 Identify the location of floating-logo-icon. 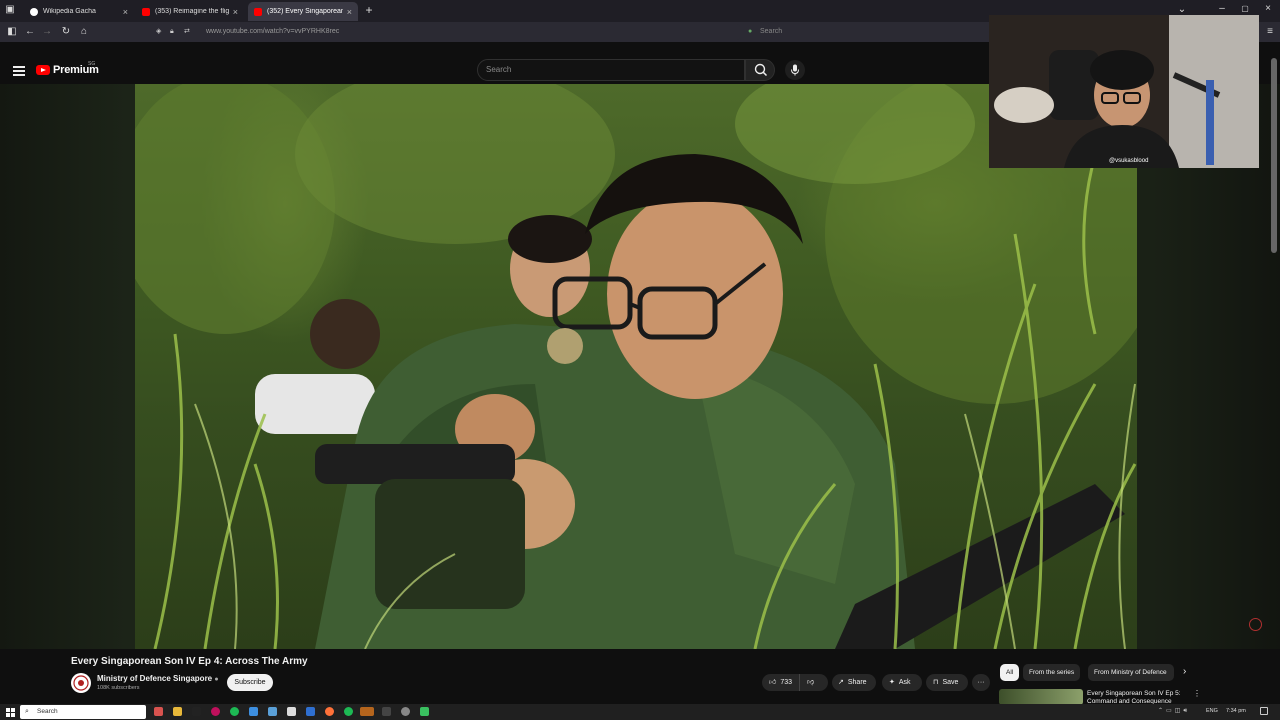
(1255, 624).